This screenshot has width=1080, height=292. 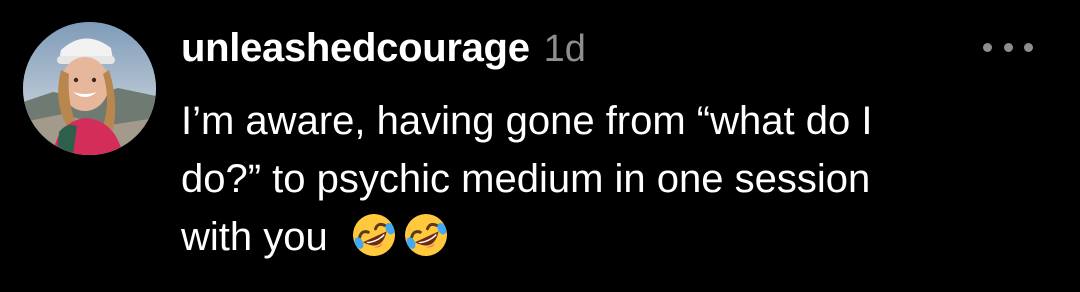 I want to click on comment-line: I’m aware, having gone from “what do I, so click(x=527, y=121).